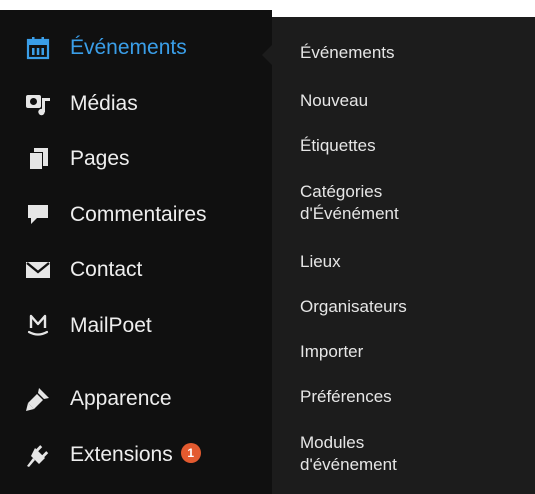 The image size is (535, 494). Describe the element at coordinates (348, 454) in the screenshot. I see `submenu-item-modules: Modules d'événement` at that location.